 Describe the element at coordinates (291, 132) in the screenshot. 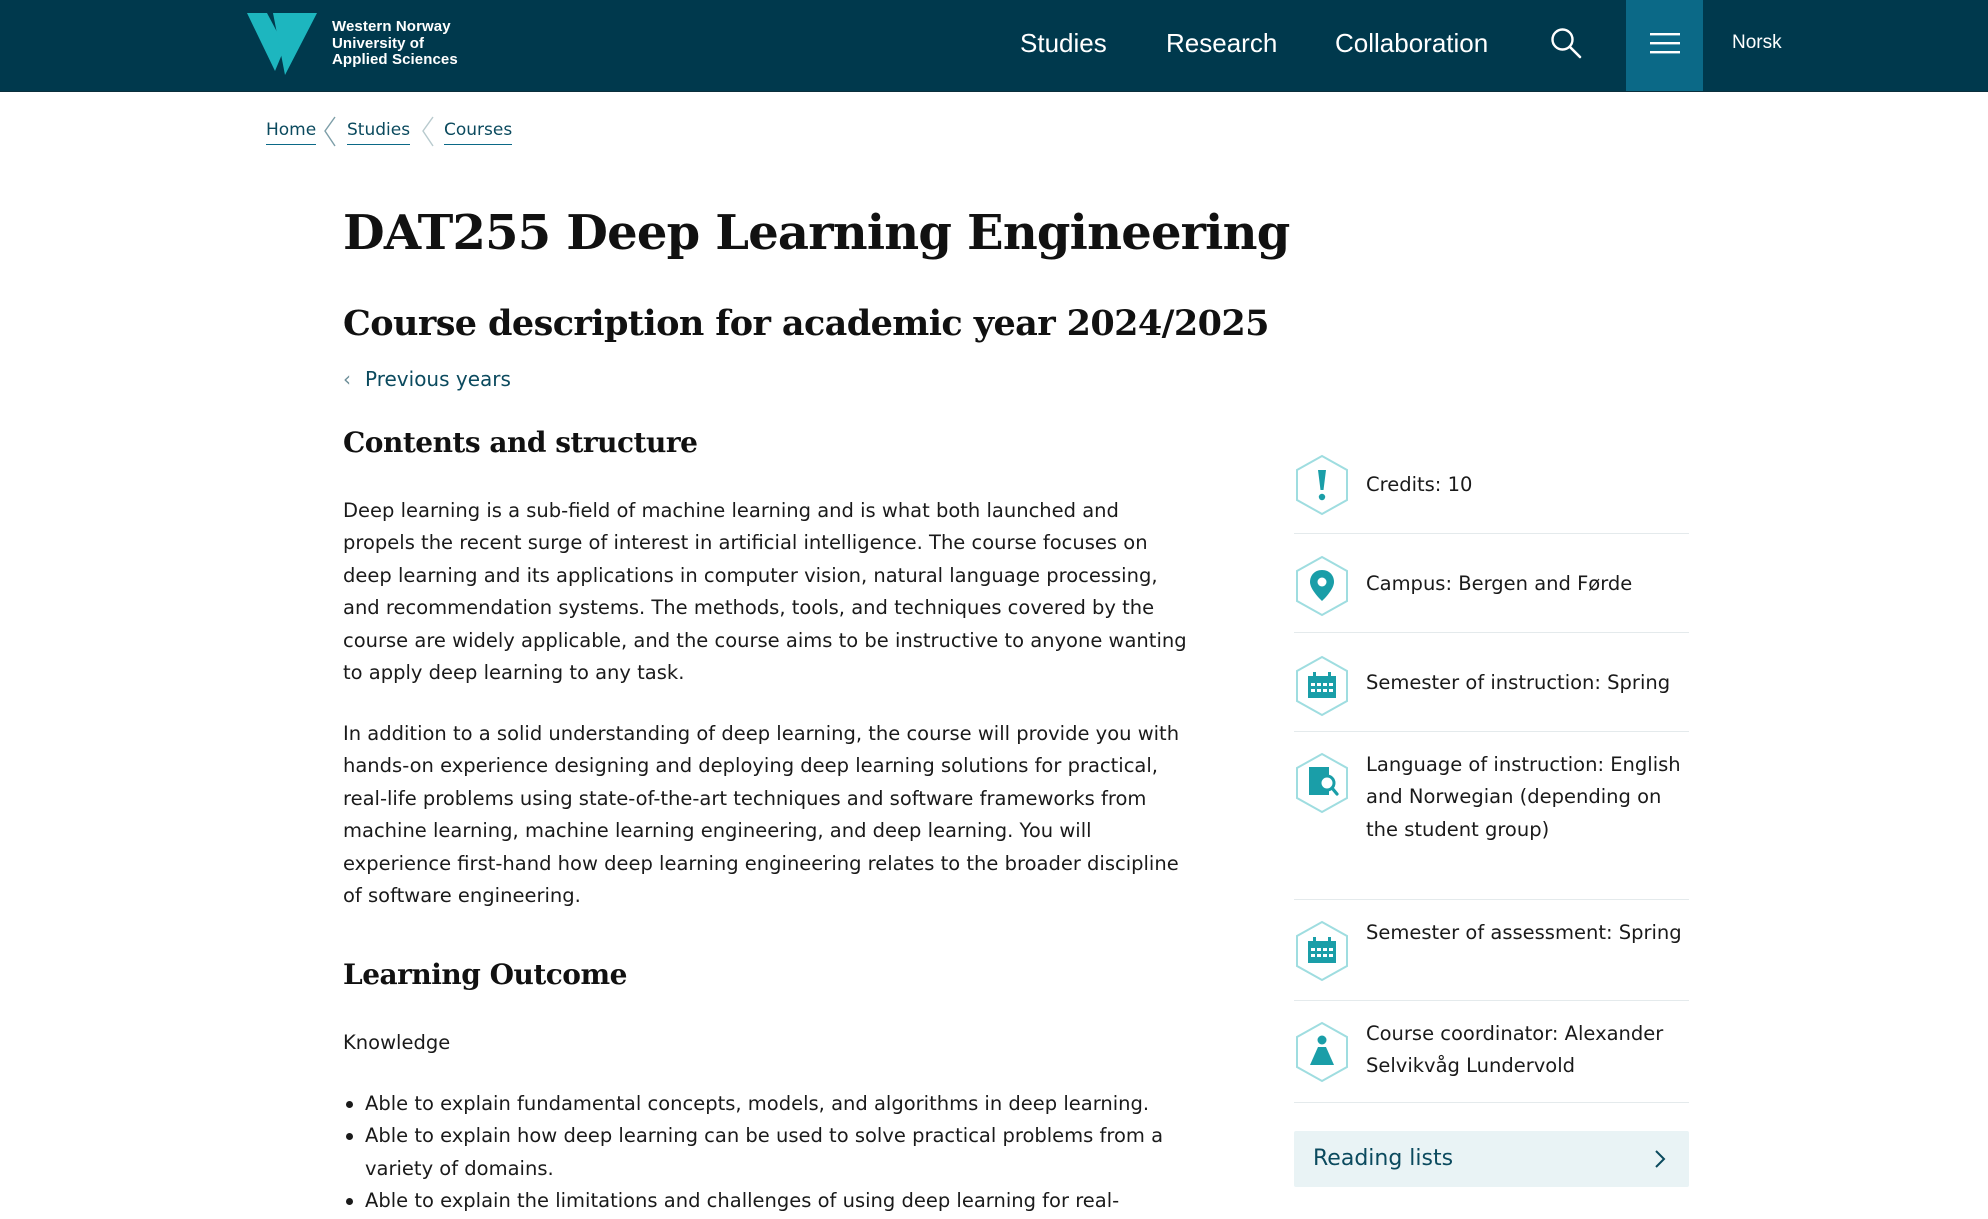

I see `breadcrumb-home: Home` at that location.